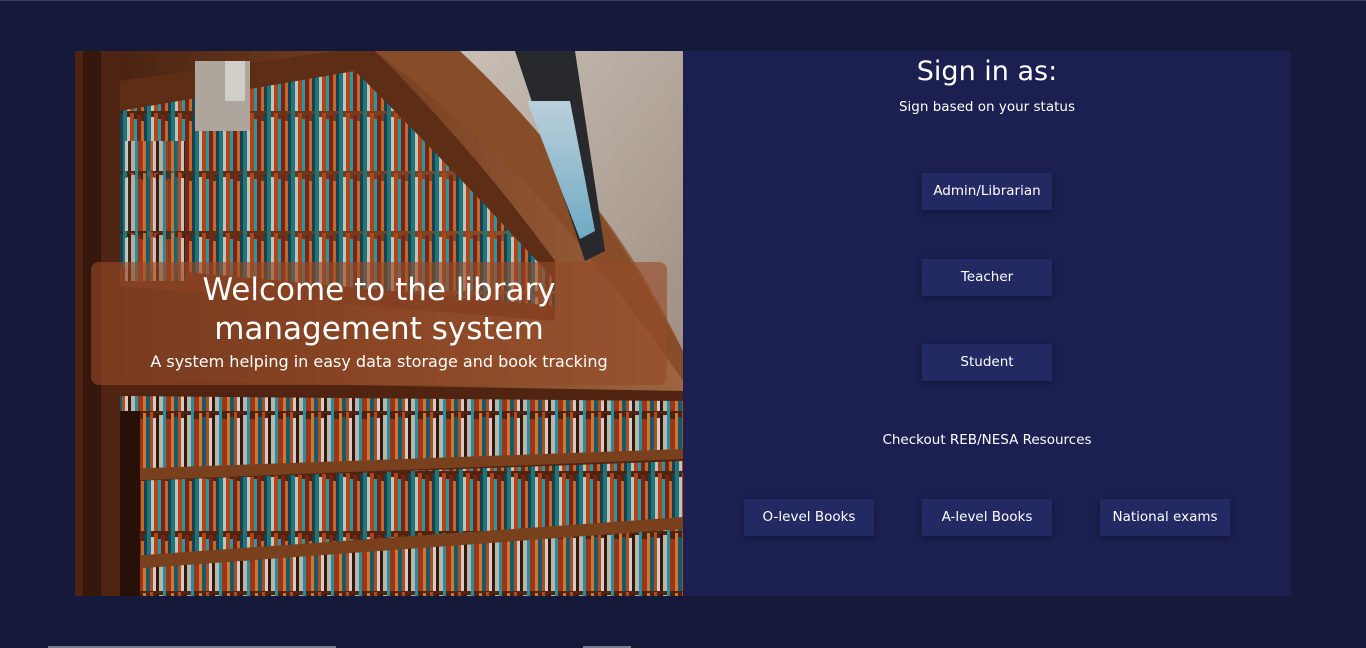 Image resolution: width=1366 pixels, height=648 pixels. I want to click on window-top-border, so click(683, 0).